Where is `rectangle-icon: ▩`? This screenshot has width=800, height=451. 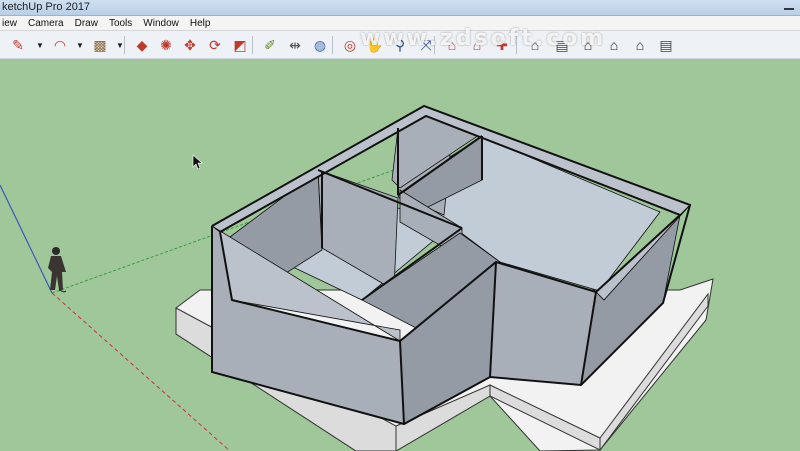
rectangle-icon: ▩ is located at coordinates (100, 44).